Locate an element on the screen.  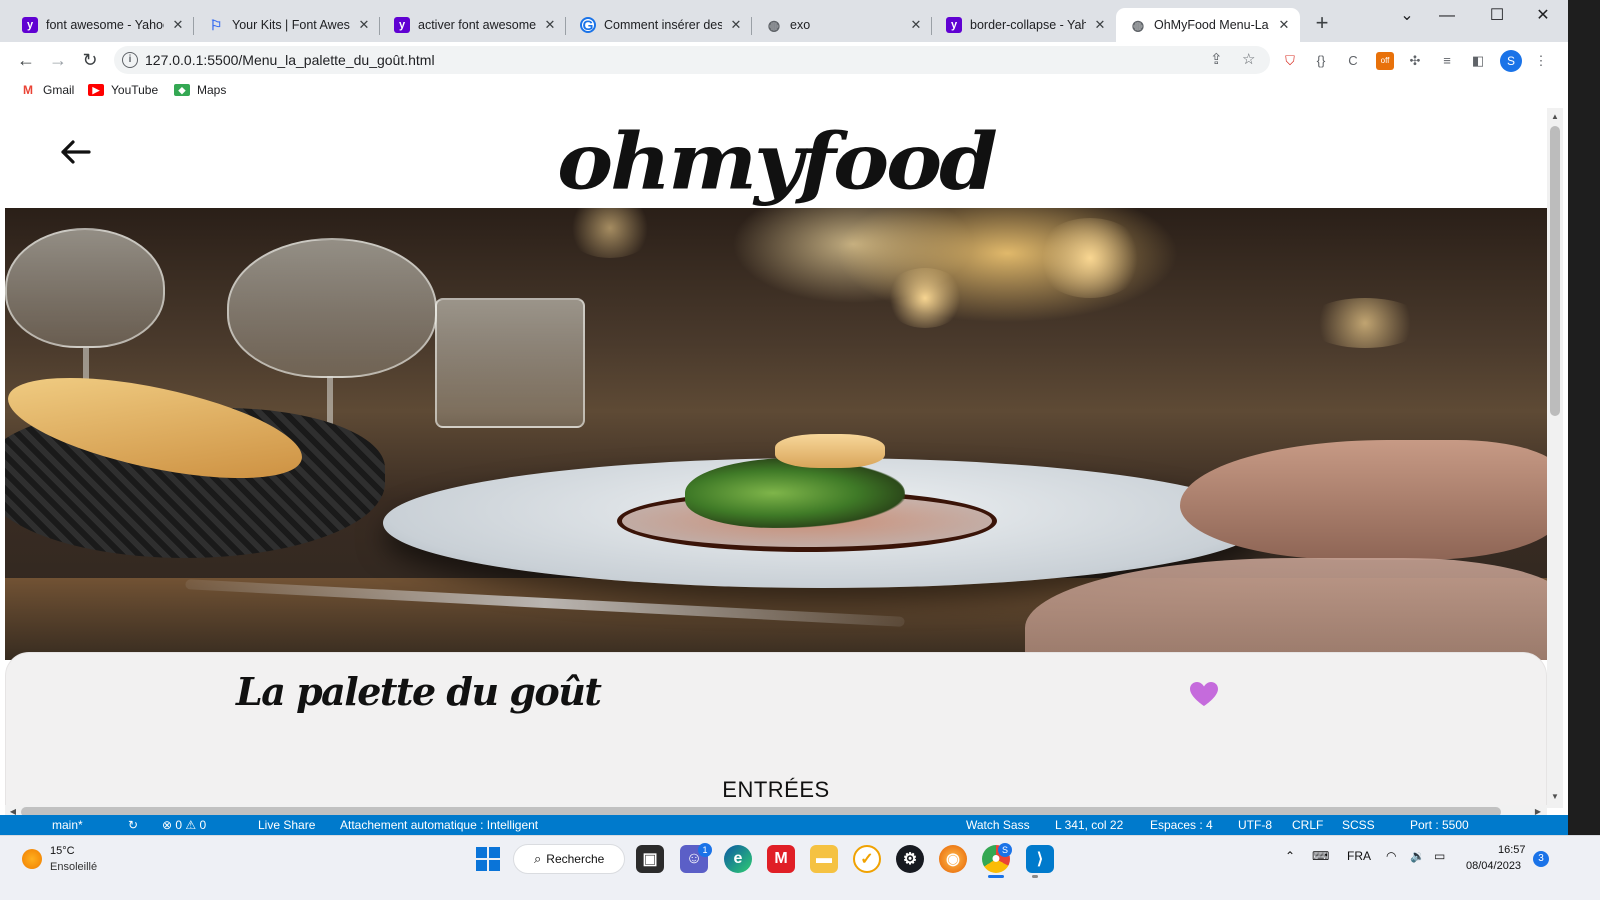
show-hidden-icons-chevron-icon: ⌃ is located at coordinates (1290, 856).